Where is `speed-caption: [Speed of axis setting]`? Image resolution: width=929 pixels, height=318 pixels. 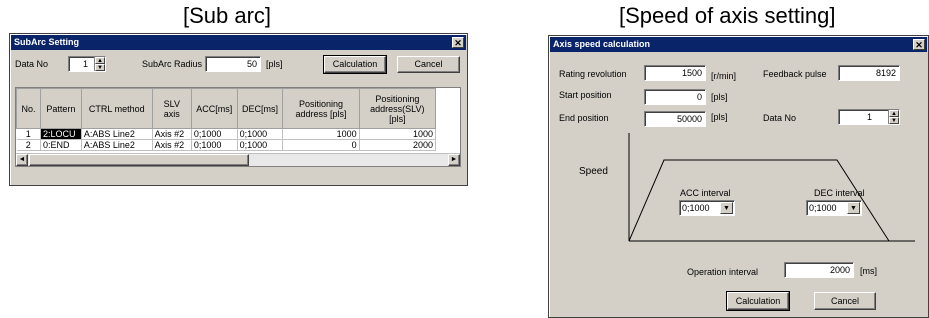
speed-caption: [Speed of axis setting] is located at coordinates (727, 15).